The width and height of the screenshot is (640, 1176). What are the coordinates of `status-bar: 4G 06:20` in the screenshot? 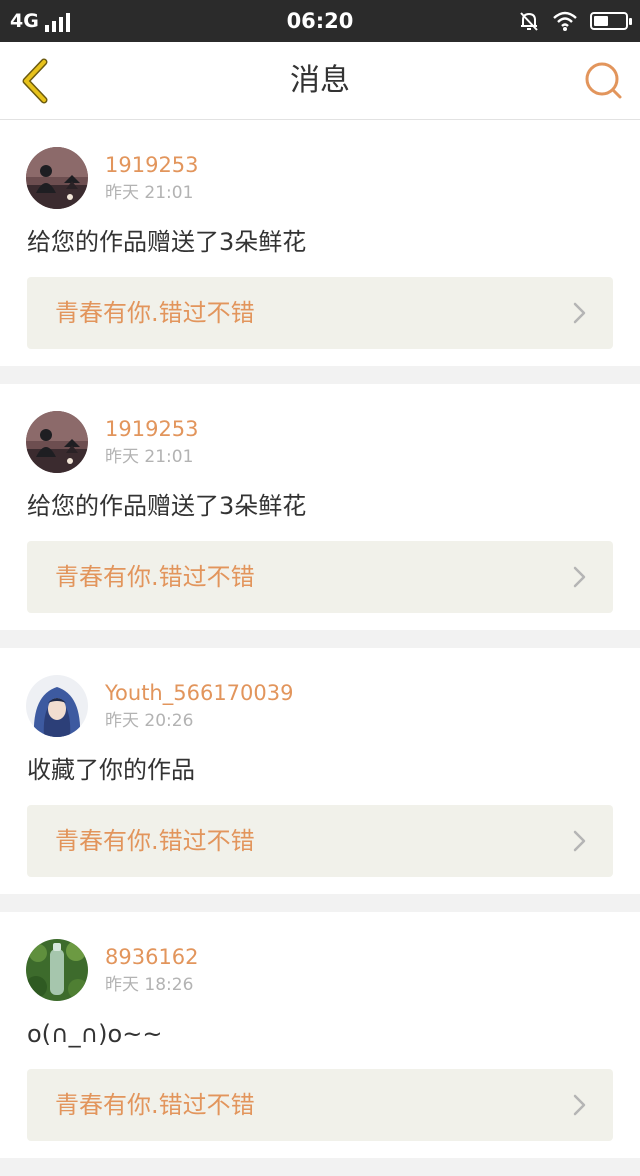 It's located at (320, 21).